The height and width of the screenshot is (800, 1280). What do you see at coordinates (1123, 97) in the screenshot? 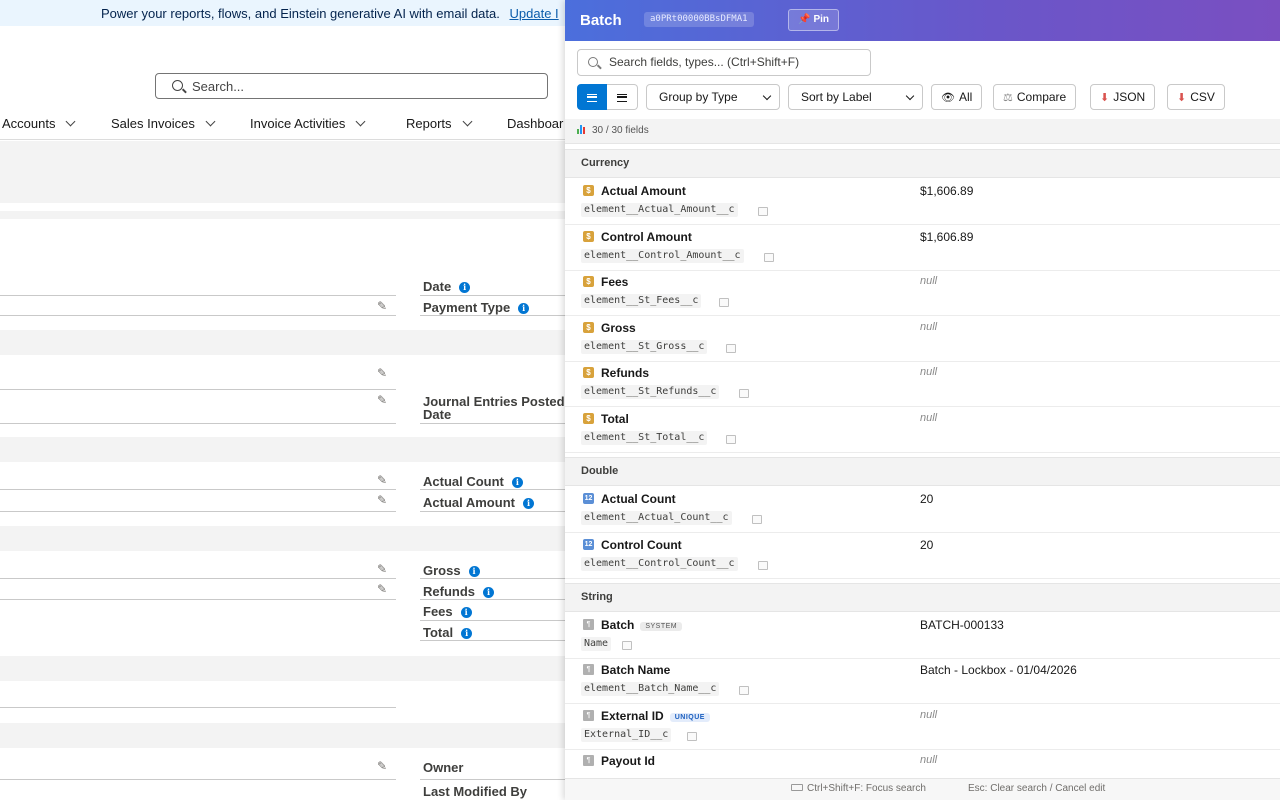
I see `export-json-button: ⬇ JSON` at bounding box center [1123, 97].